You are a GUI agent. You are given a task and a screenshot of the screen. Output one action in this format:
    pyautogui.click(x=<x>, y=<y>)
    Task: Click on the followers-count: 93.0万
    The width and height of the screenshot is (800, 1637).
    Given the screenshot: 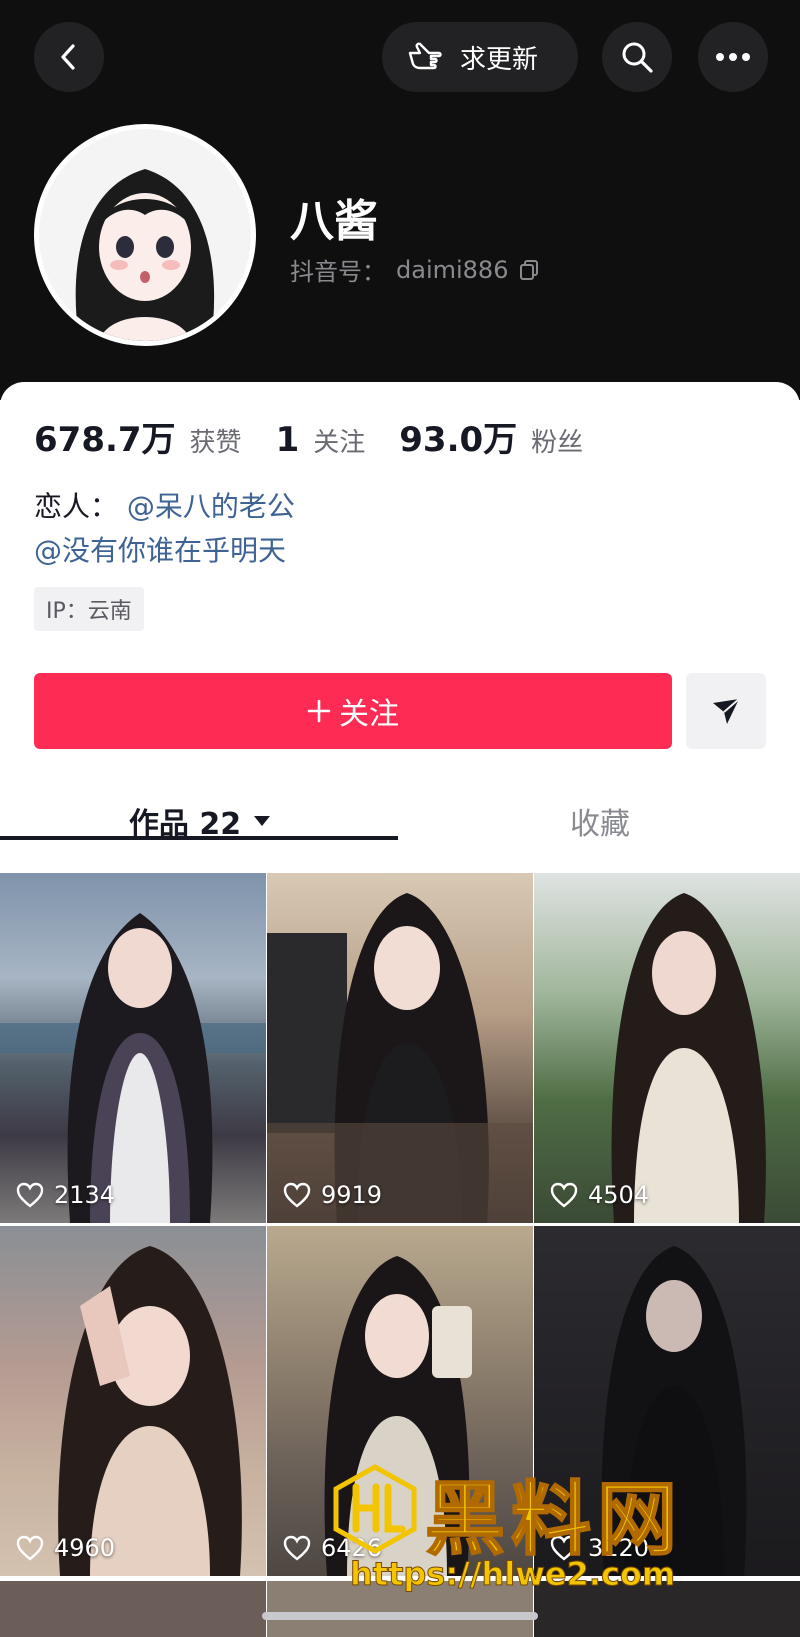 What is the action you would take?
    pyautogui.click(x=458, y=436)
    